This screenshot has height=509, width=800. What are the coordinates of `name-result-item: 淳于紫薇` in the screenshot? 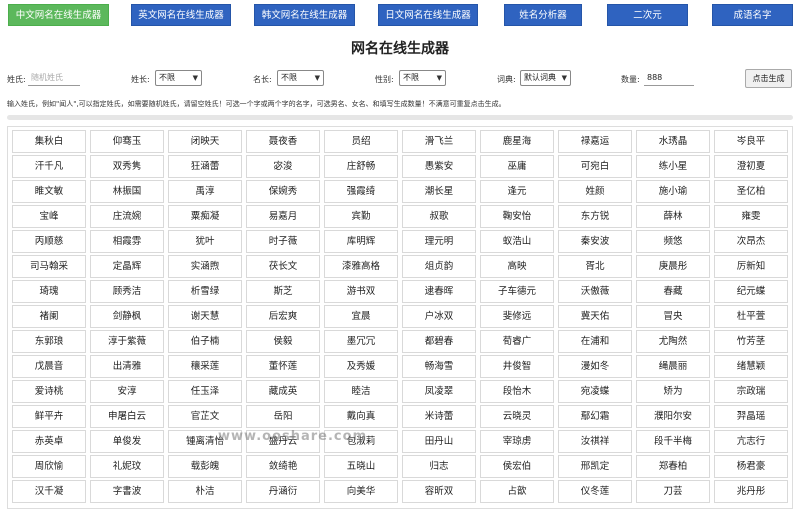 It's located at (127, 341).